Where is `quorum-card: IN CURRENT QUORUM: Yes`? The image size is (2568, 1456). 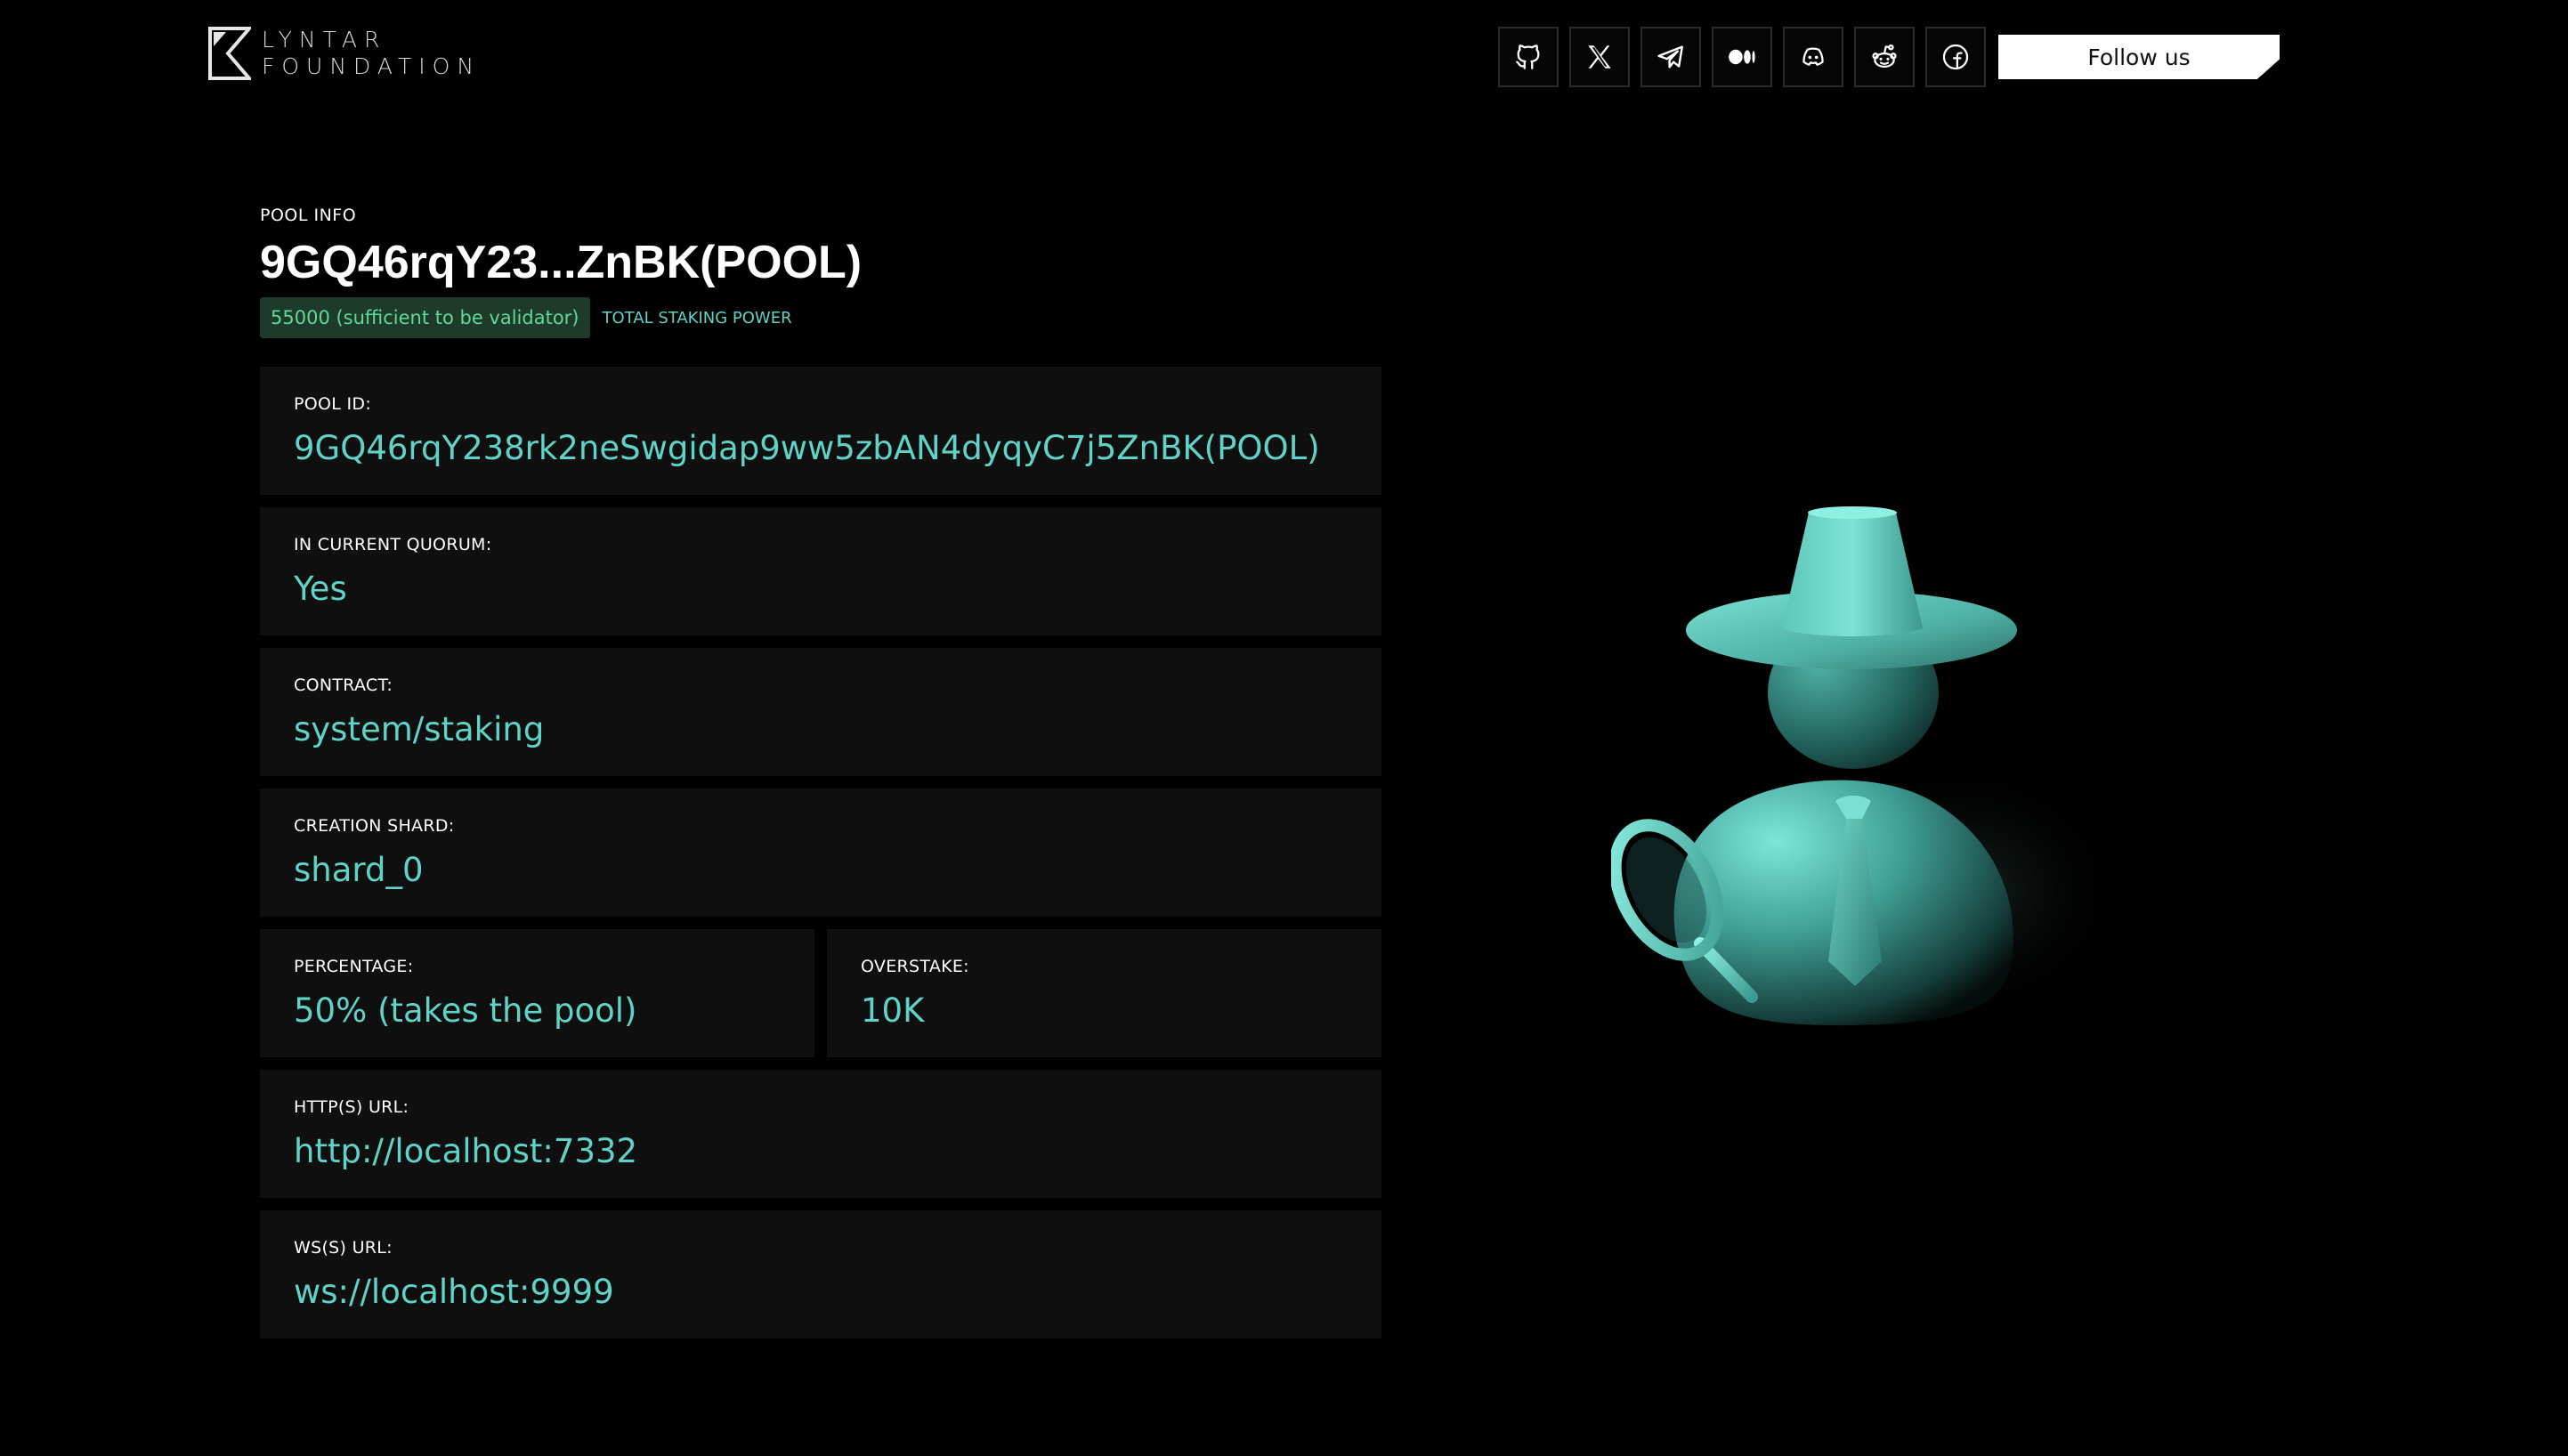 quorum-card: IN CURRENT QUORUM: Yes is located at coordinates (820, 571).